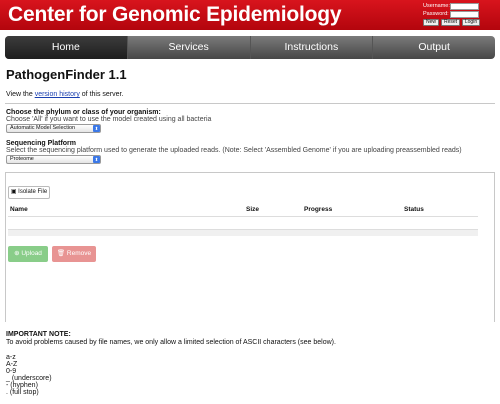 The height and width of the screenshot is (404, 500). What do you see at coordinates (66, 74) in the screenshot?
I see `page-title: PathogenFinder 1.1` at bounding box center [66, 74].